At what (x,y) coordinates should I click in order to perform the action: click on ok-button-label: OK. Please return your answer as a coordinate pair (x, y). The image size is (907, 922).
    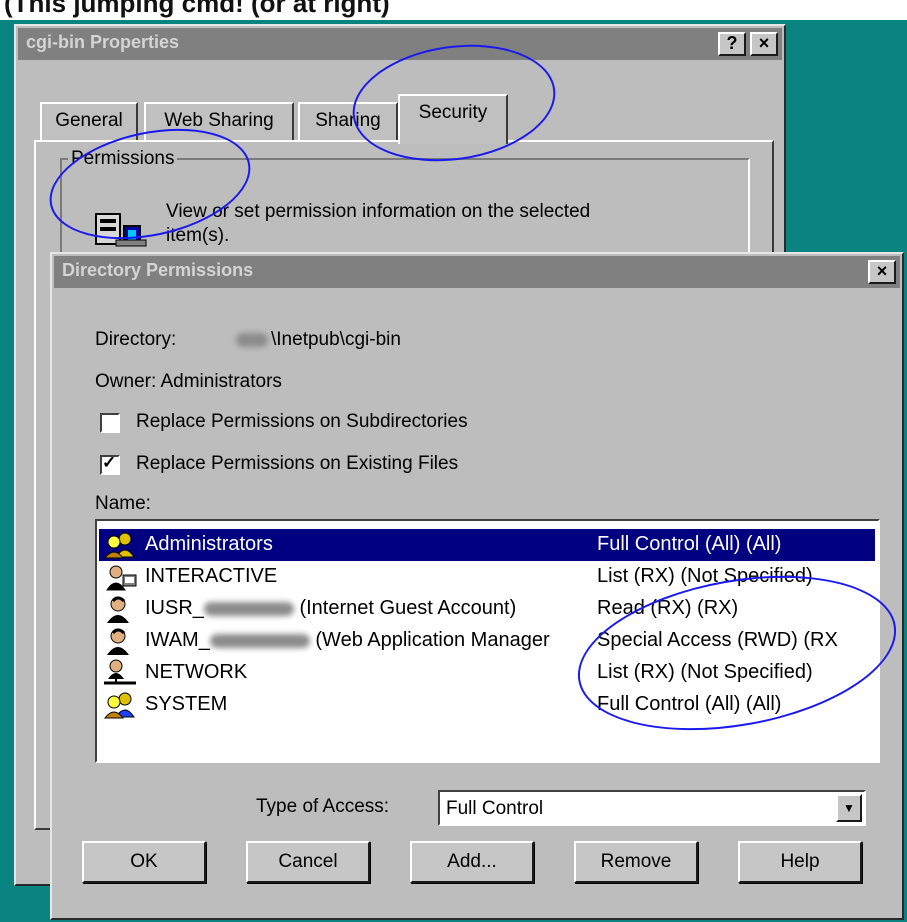
    Looking at the image, I should click on (144, 861).